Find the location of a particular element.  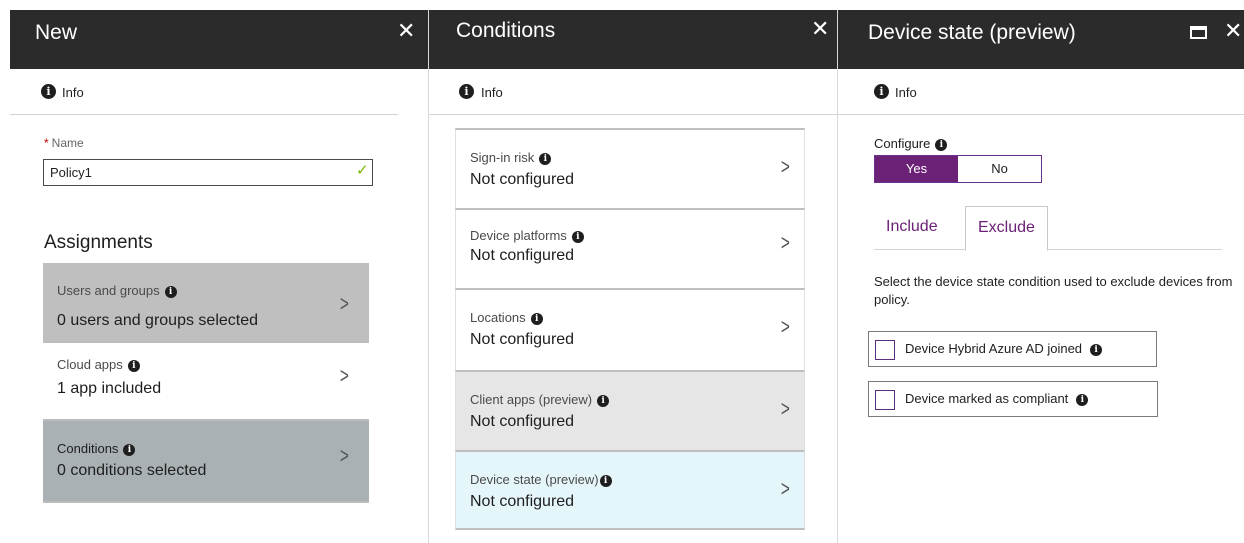

sign-in-risk-item: Sign-in risk i Not configured > is located at coordinates (630, 168).